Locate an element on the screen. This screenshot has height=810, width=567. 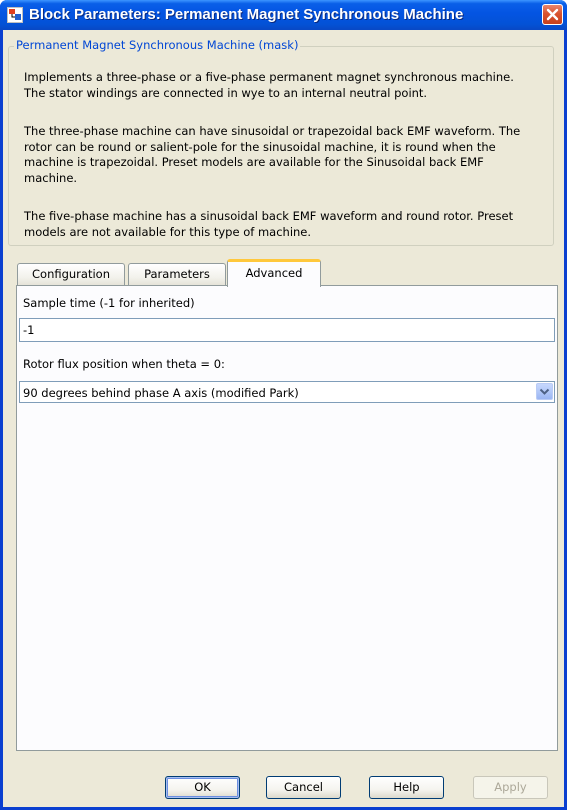
tab-configuration: Configuration is located at coordinates (71, 274).